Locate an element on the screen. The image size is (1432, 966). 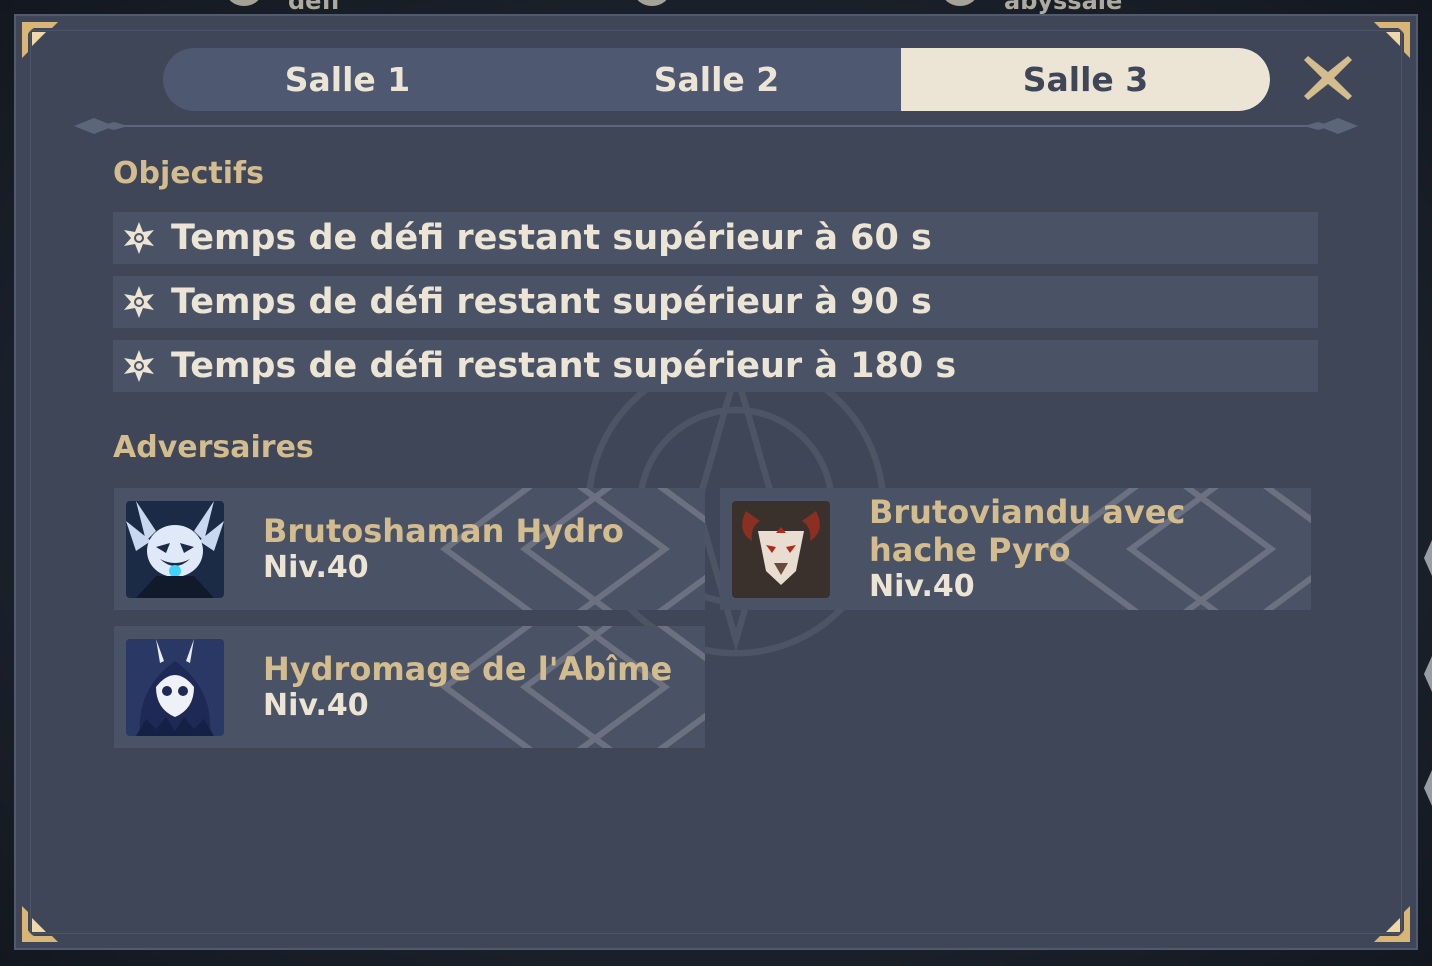
enemy-card: Brutoviandu avec hache Pyro Niv.40 is located at coordinates (1015, 549).